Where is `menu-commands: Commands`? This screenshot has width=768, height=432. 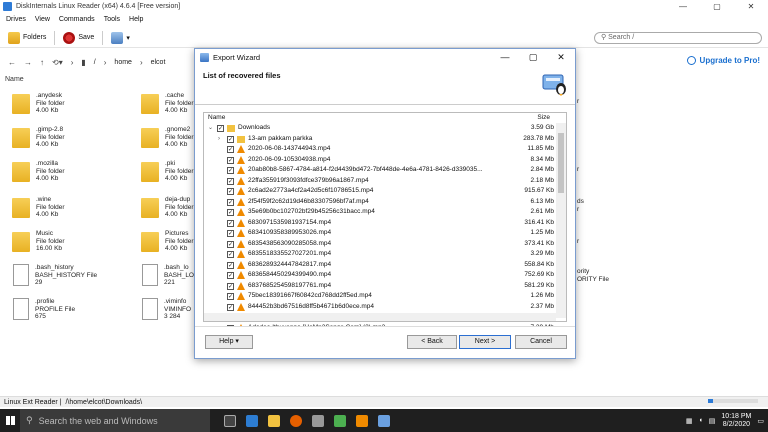 menu-commands: Commands is located at coordinates (77, 20).